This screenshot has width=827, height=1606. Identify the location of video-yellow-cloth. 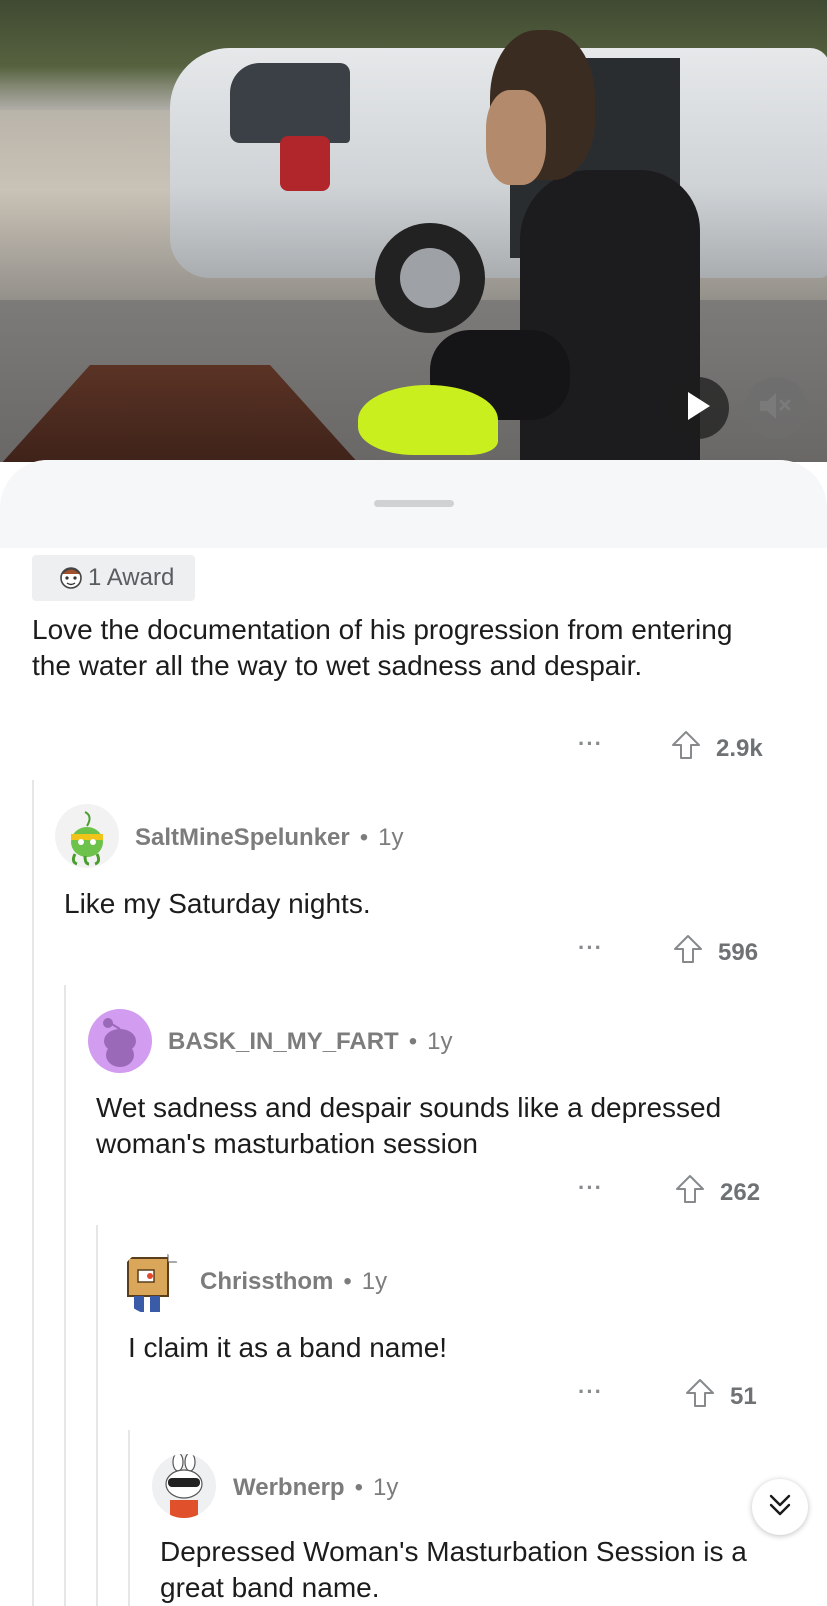
(428, 420).